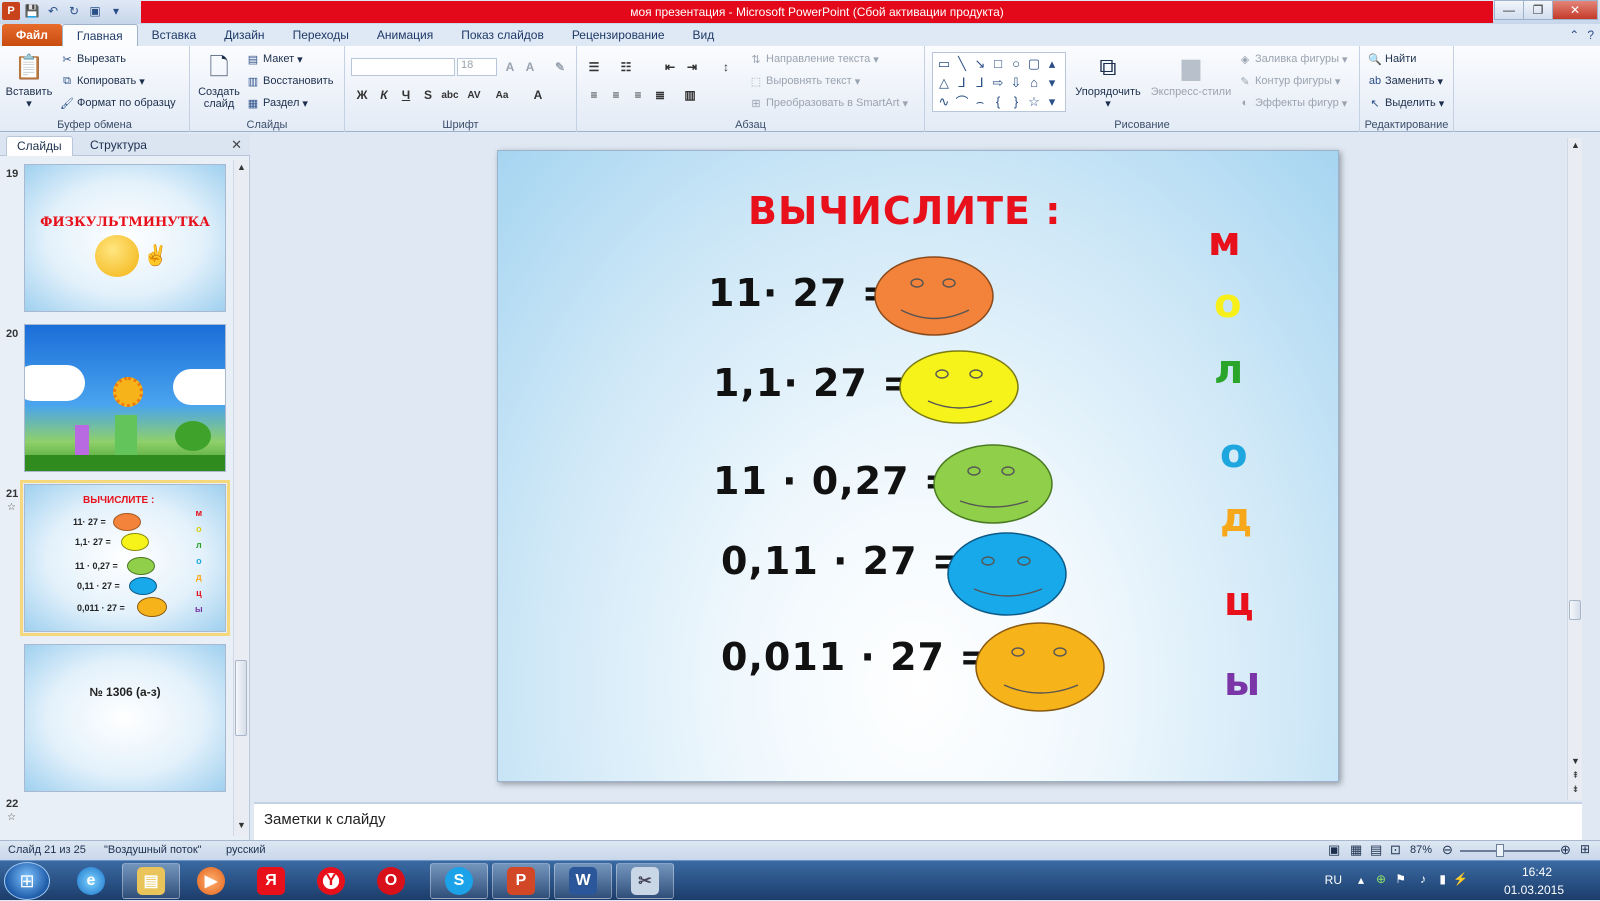  What do you see at coordinates (27, 881) in the screenshot?
I see `start-button: ⊞` at bounding box center [27, 881].